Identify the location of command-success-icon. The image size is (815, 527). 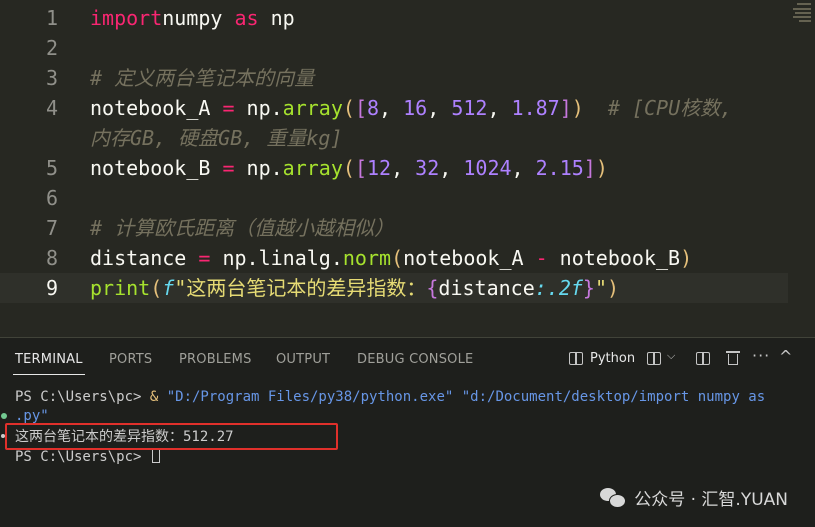
(4, 416).